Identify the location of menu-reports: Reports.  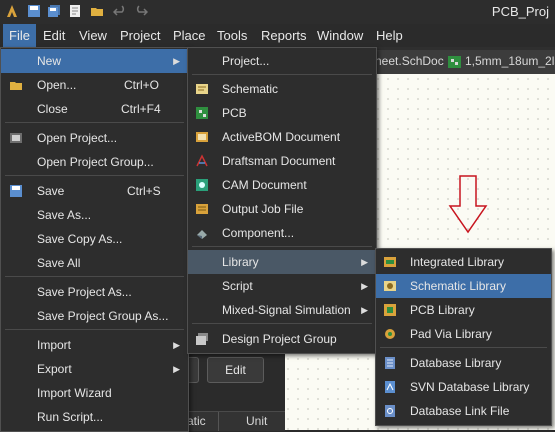
(284, 35).